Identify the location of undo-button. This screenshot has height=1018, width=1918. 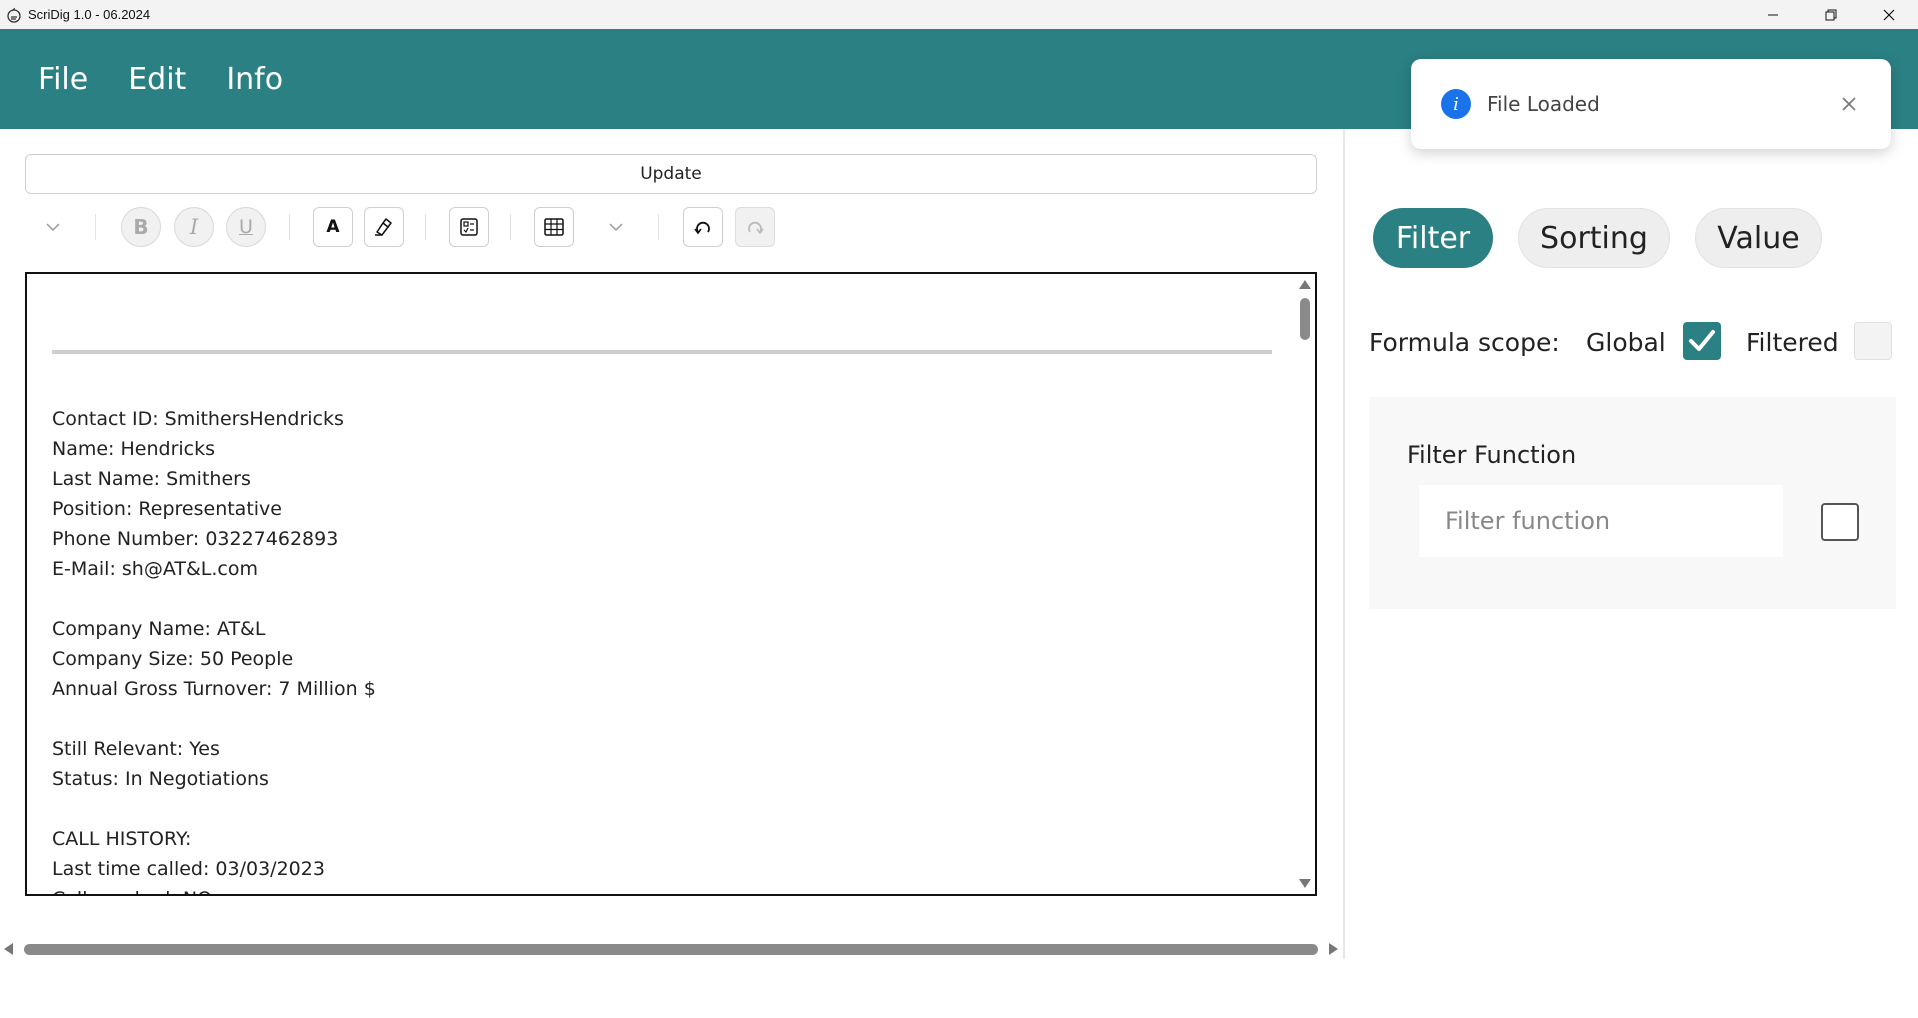
(703, 227).